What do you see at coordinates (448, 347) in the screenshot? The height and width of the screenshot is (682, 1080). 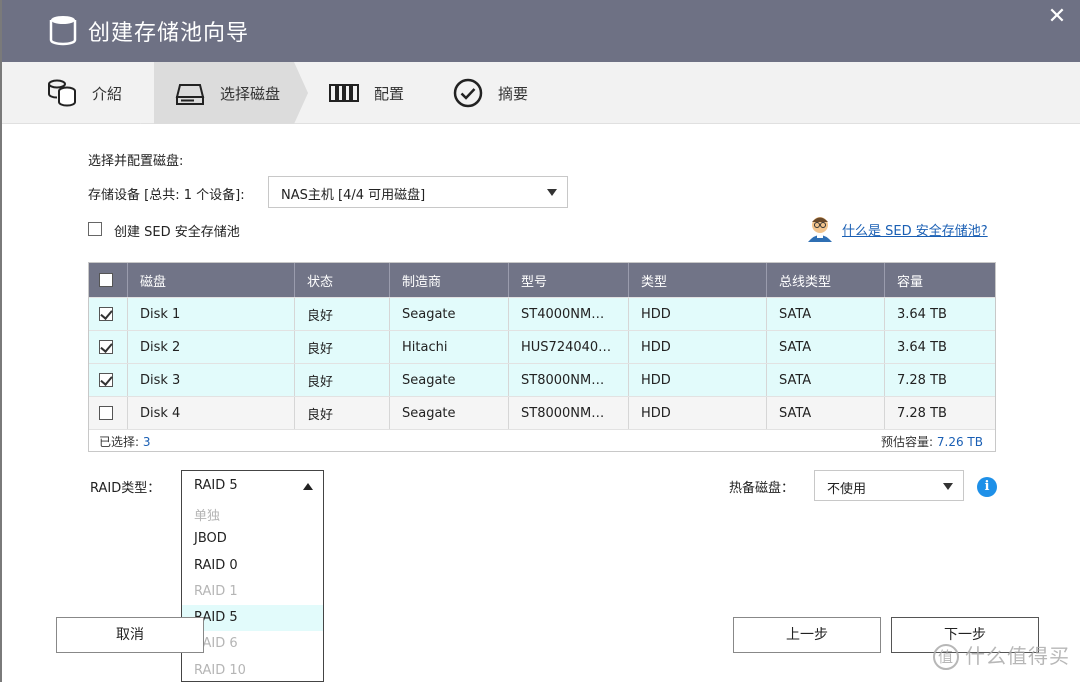 I see `disk-vendor: Hitachi` at bounding box center [448, 347].